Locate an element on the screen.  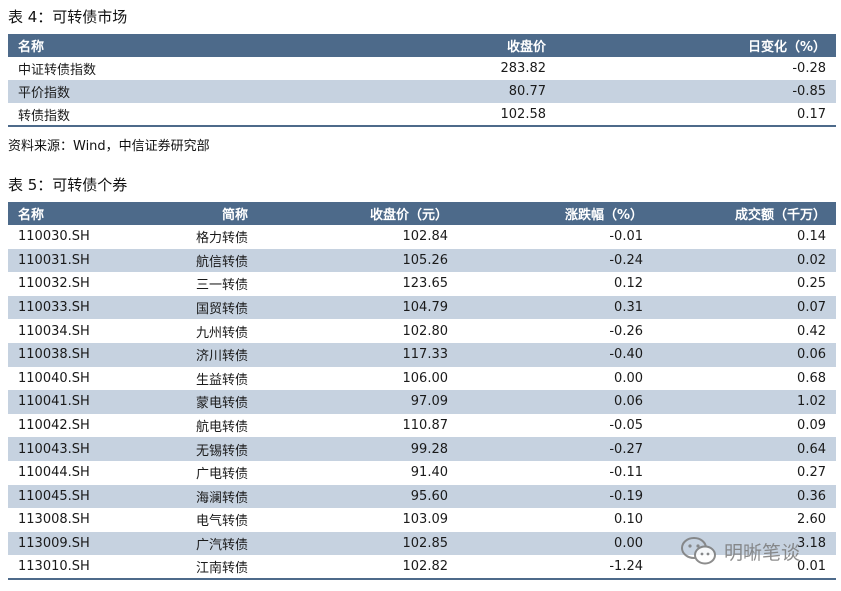
table5-cell-turnover: 0.68 is located at coordinates (811, 378).